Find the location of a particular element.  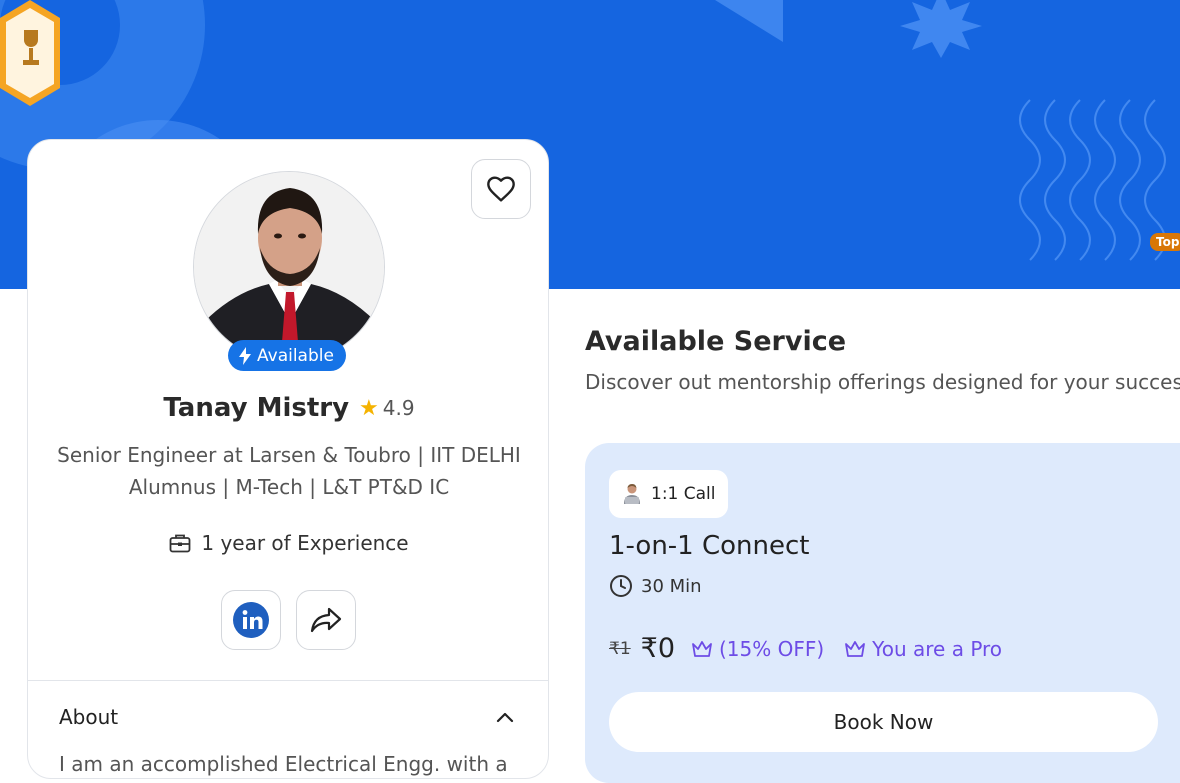

about-section-header: About is located at coordinates (286, 717).